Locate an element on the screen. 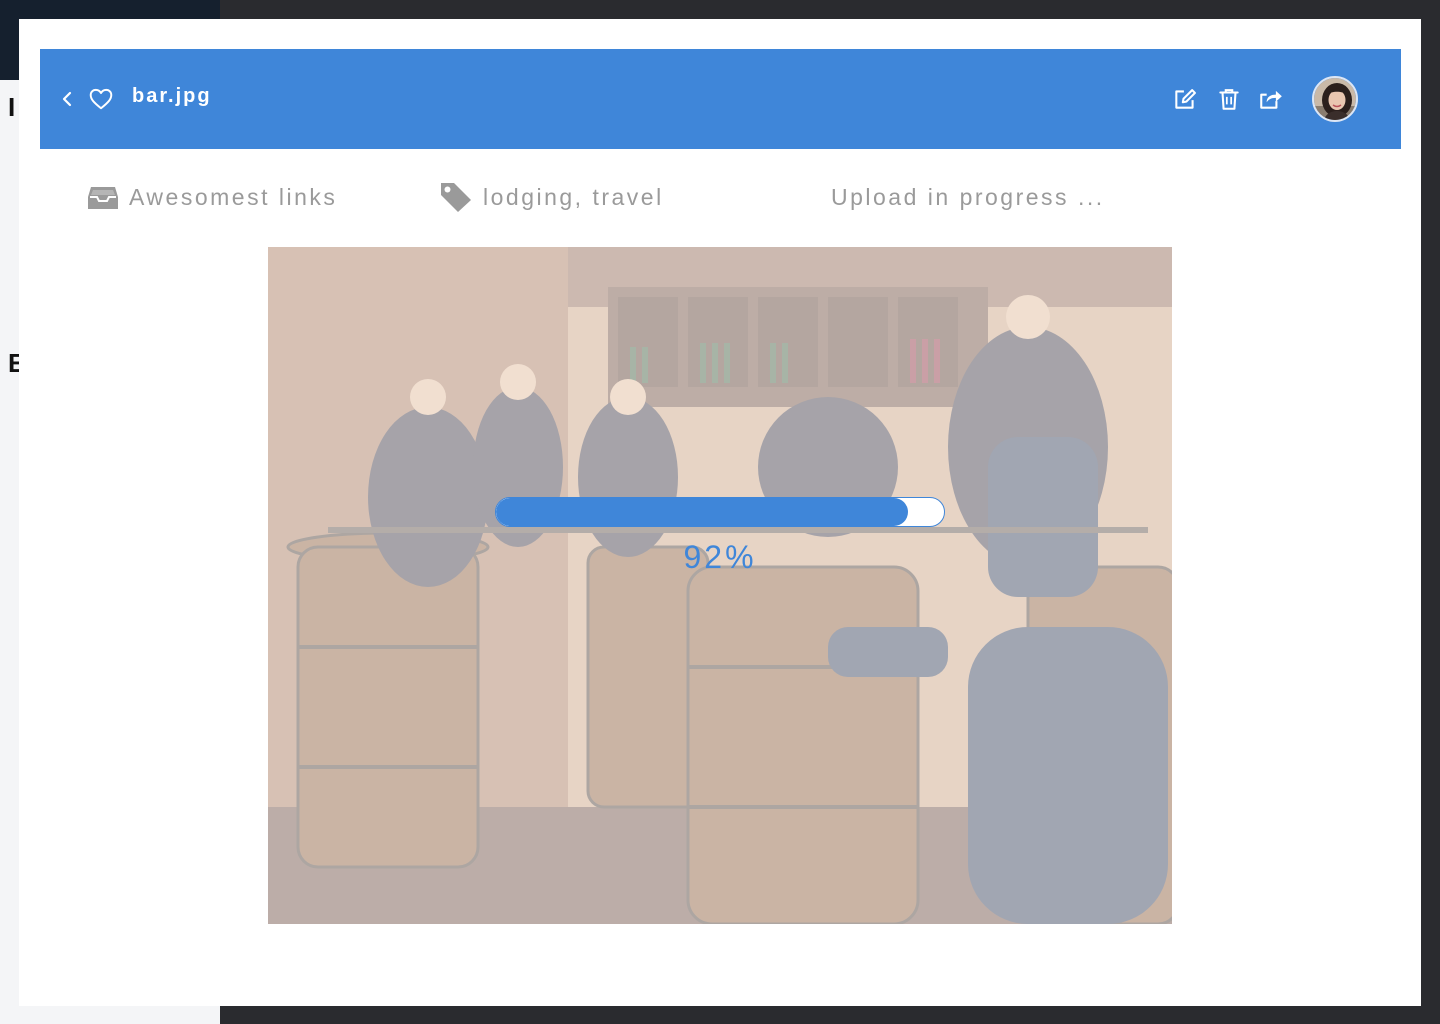 The image size is (1440, 1024). file-name: bar.jpg is located at coordinates (172, 96).